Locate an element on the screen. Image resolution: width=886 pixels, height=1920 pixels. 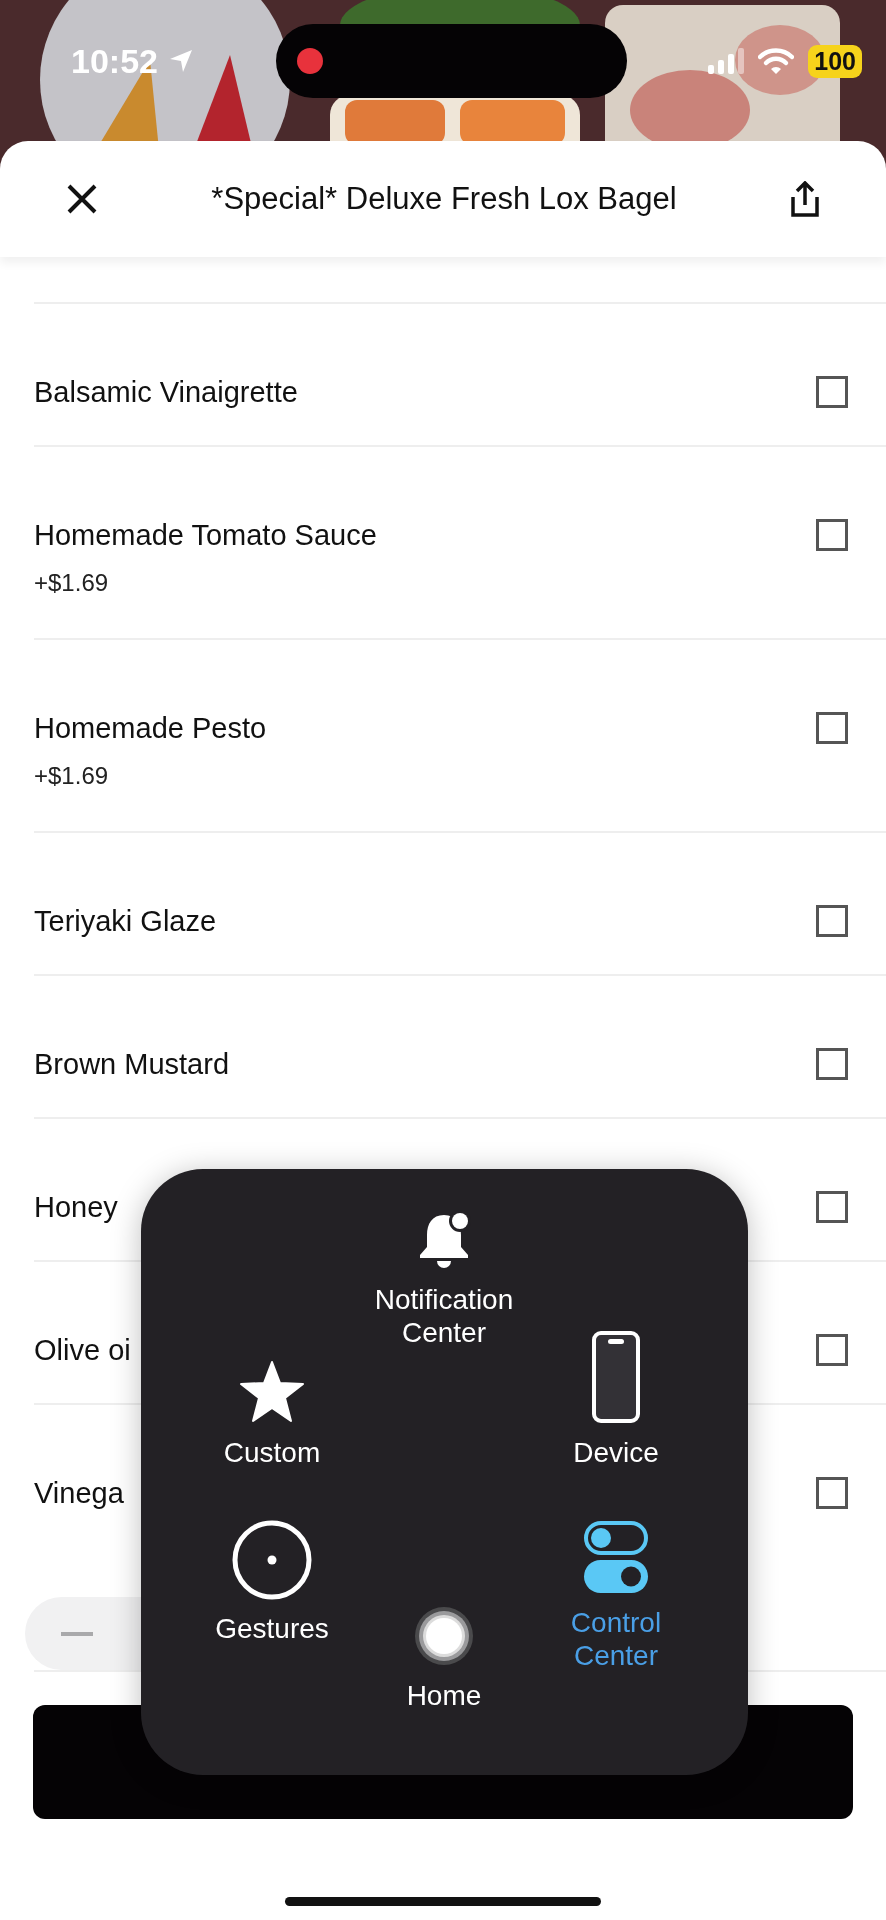
signal-icon is located at coordinates (726, 61).